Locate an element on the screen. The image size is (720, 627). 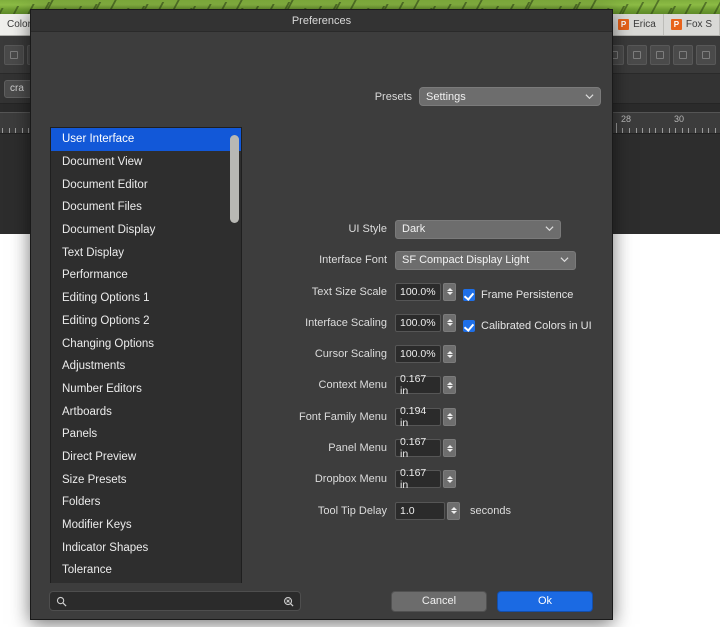
sidebar-item-label: Modifier Keys is located at coordinates (97, 525).